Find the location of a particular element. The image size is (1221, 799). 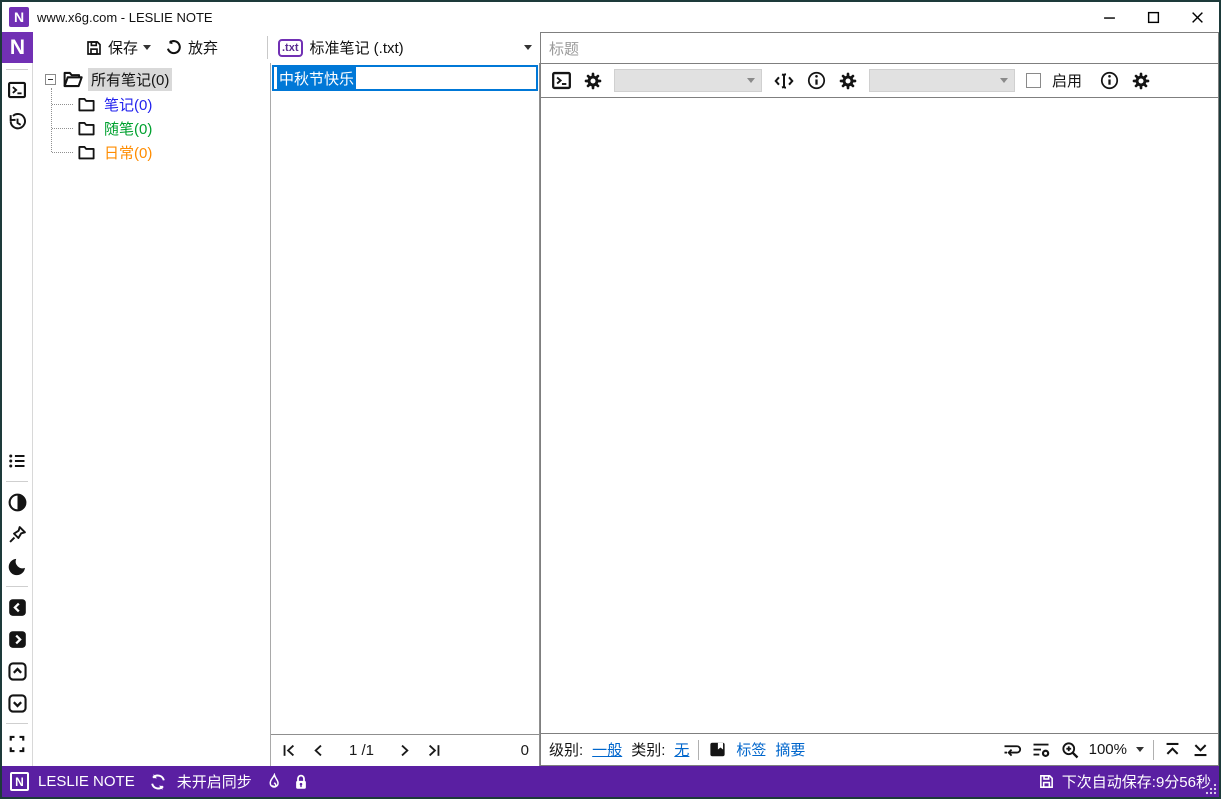

editor-console-button is located at coordinates (561, 80).